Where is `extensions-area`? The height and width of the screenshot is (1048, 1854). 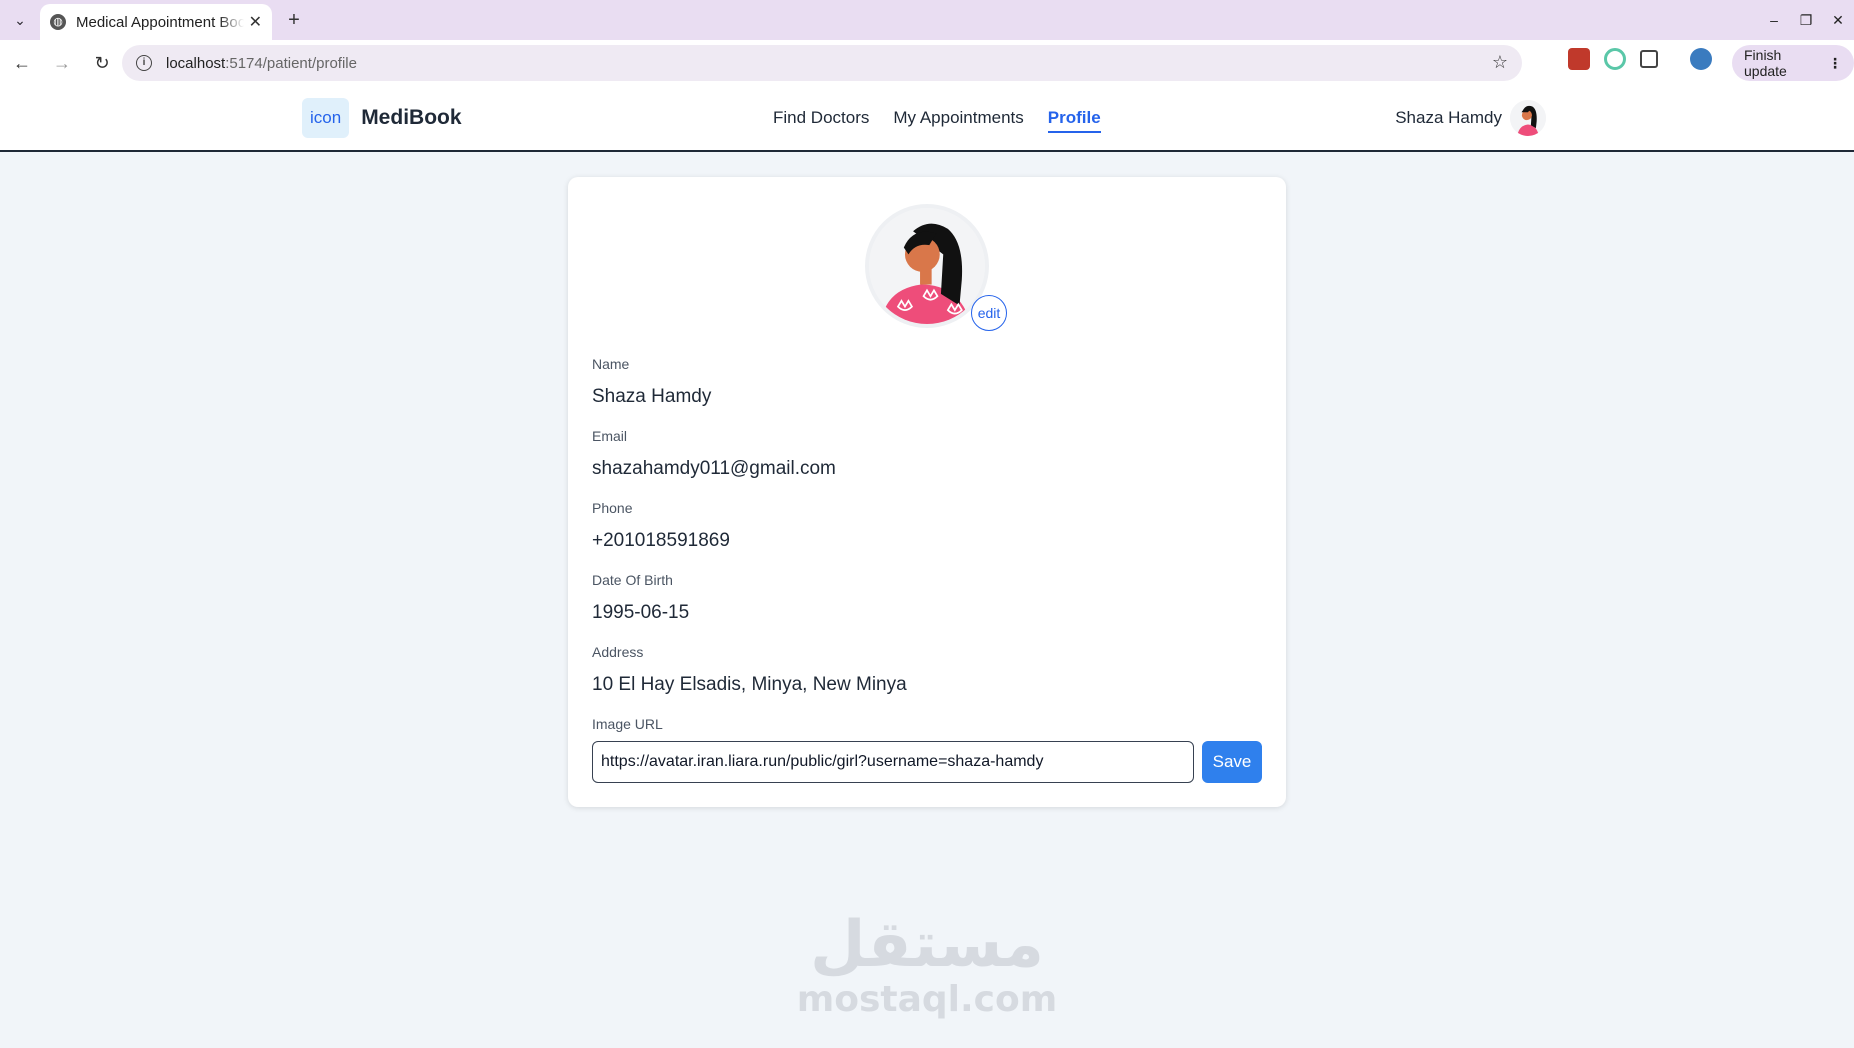
extensions-area is located at coordinates (1645, 59).